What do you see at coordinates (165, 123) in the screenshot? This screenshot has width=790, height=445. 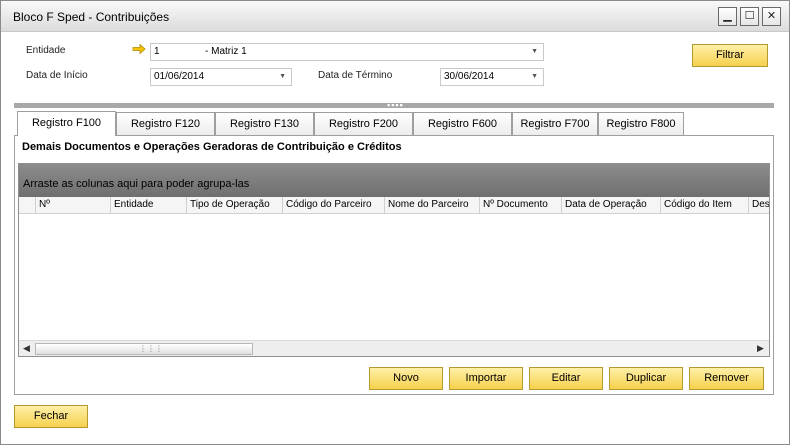 I see `tab-registro-f120: Registro F120` at bounding box center [165, 123].